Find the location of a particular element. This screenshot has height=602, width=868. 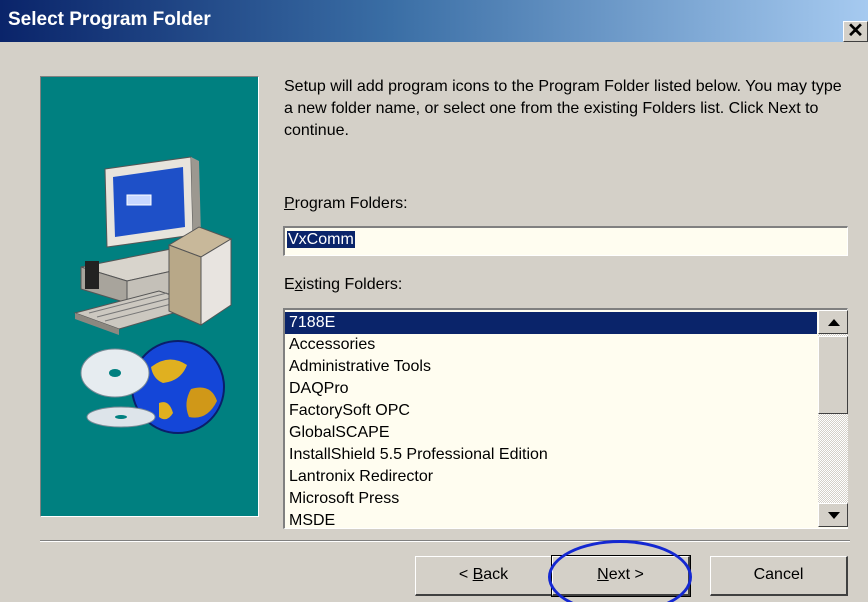

list-item: DAQPro is located at coordinates (551, 389).